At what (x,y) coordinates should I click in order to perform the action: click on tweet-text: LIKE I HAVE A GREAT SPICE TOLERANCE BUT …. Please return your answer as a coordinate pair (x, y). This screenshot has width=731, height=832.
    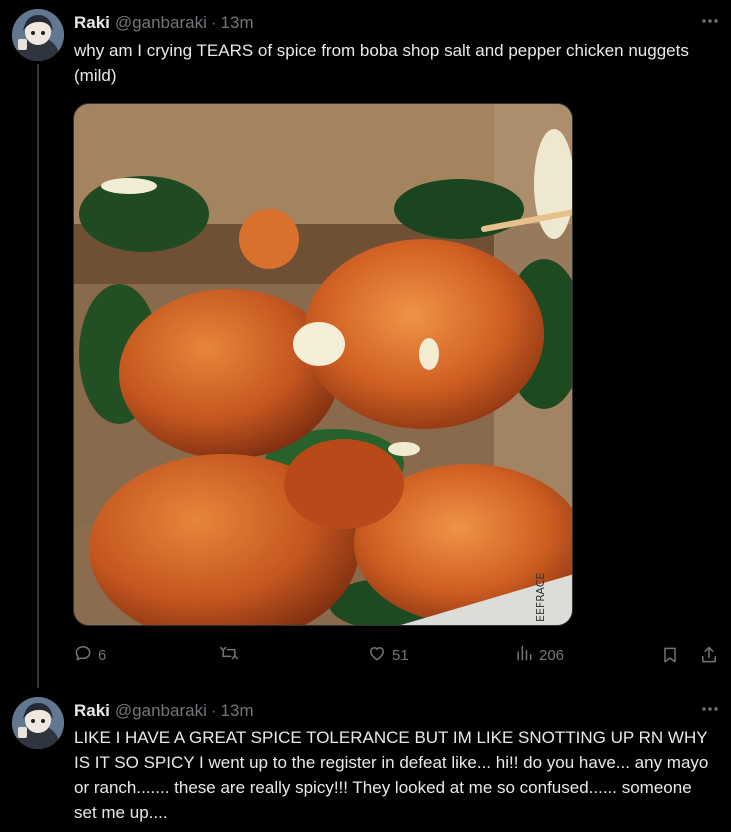
    Looking at the image, I should click on (391, 775).